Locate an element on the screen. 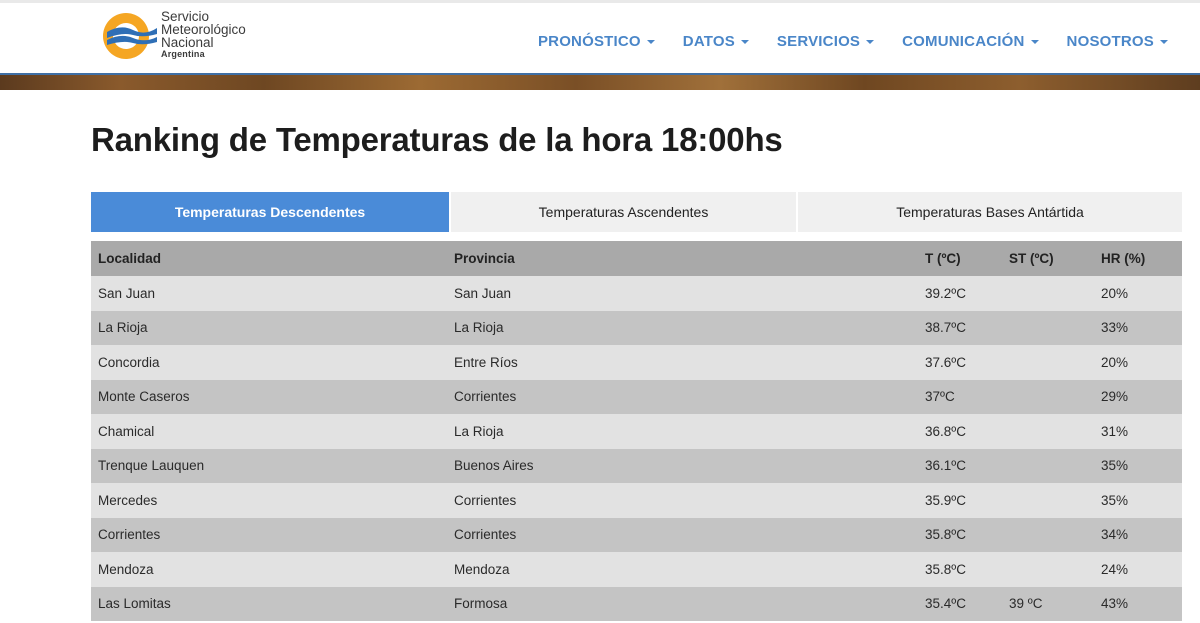 The image size is (1200, 623). table-row: Corrientes Corrientes 35.8ºC 34% is located at coordinates (636, 534).